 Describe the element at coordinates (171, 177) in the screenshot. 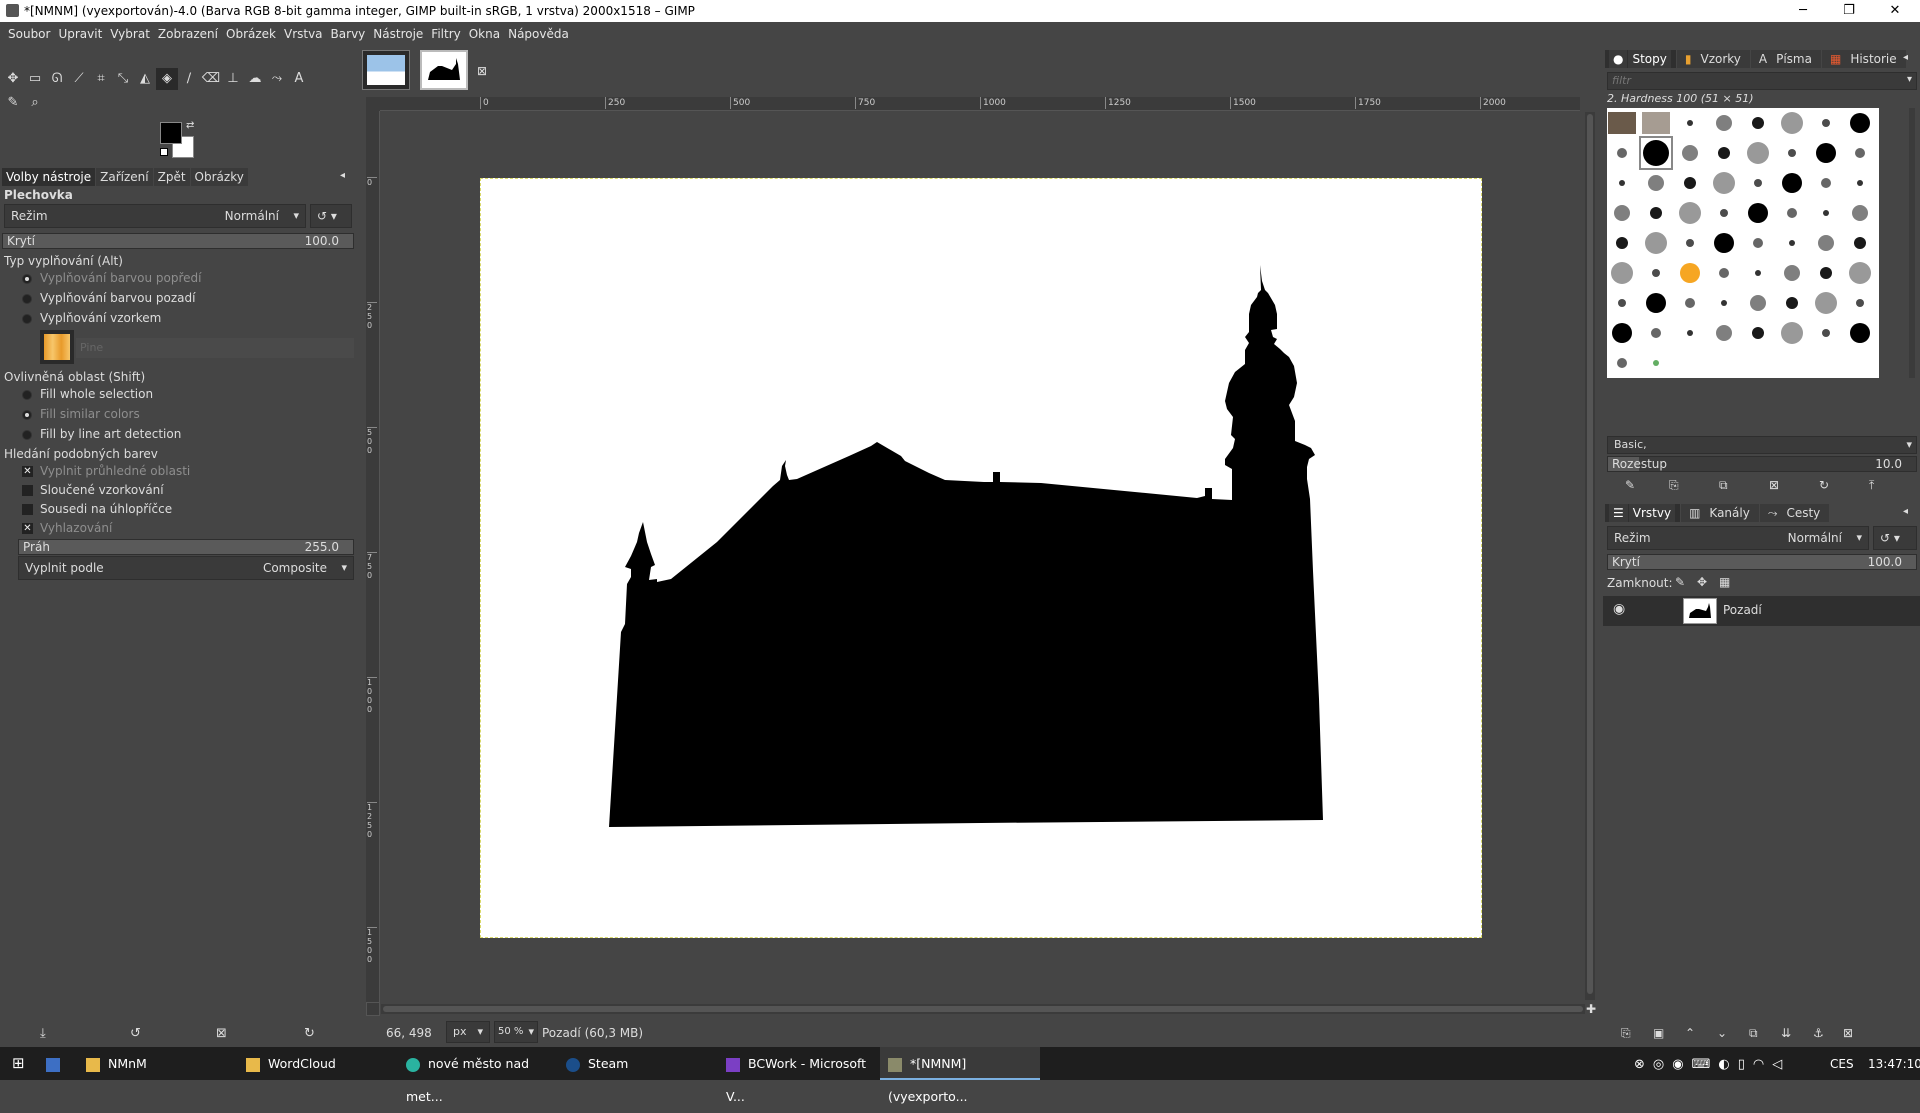

I see `tab-undo: Zpět` at that location.